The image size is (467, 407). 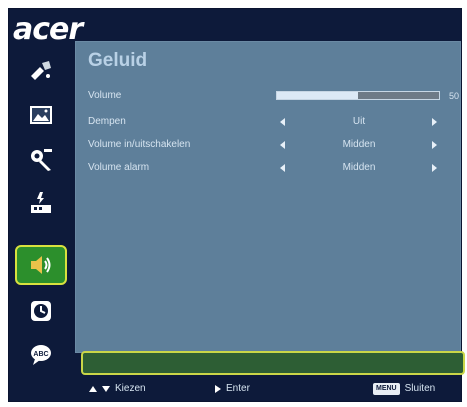 I want to click on footer-hints: Kiezen Enter MENU Sluiten, so click(x=268, y=389).